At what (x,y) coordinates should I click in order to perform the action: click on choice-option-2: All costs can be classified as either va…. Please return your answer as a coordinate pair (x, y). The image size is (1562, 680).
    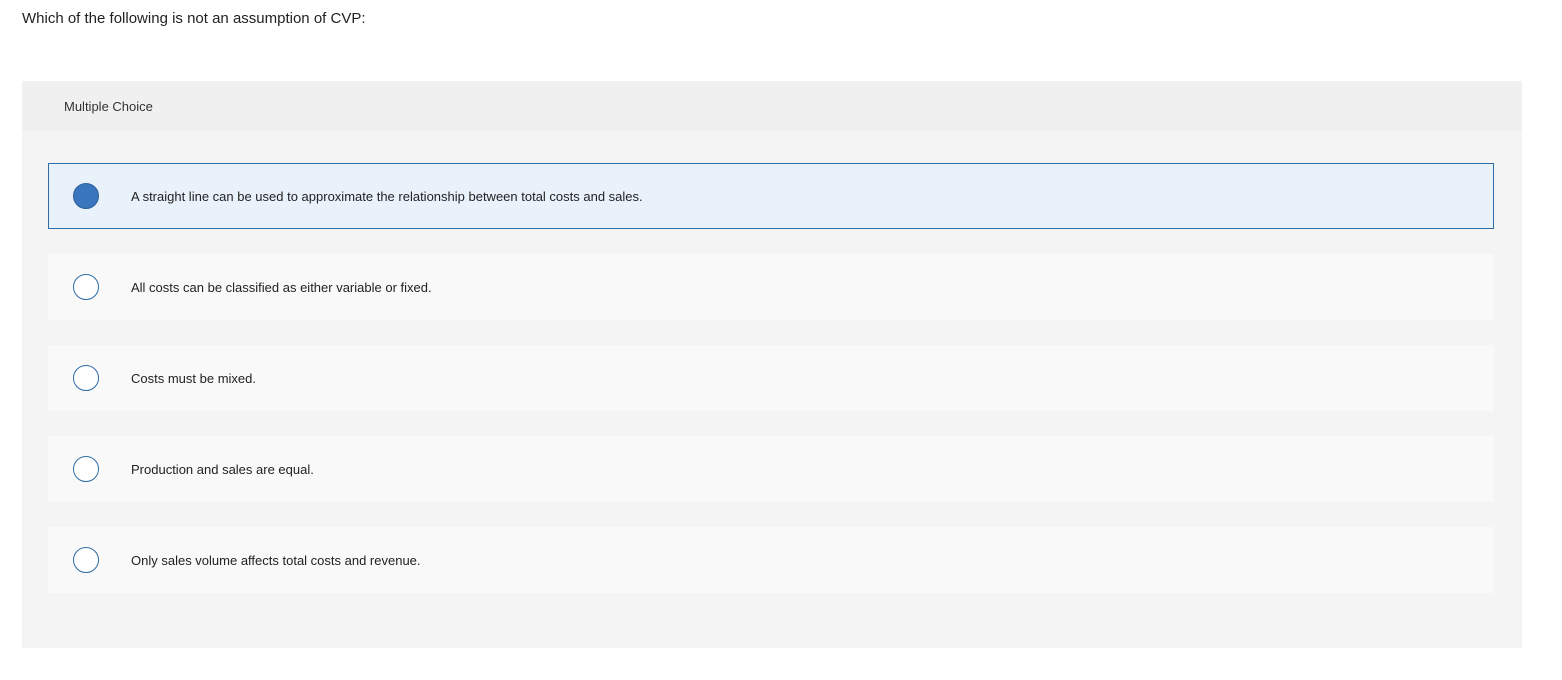
    Looking at the image, I should click on (771, 287).